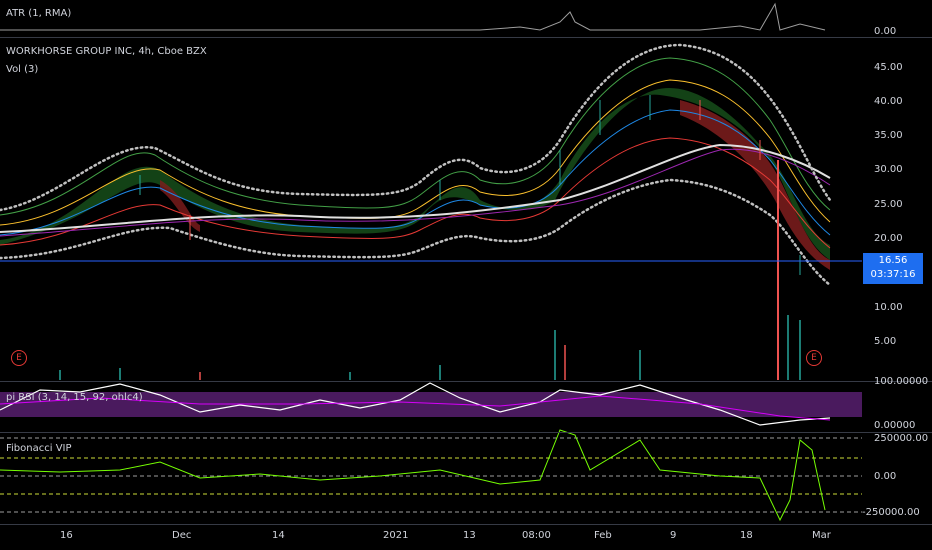  What do you see at coordinates (885, 476) in the screenshot?
I see `fib-tick: 0.00` at bounding box center [885, 476].